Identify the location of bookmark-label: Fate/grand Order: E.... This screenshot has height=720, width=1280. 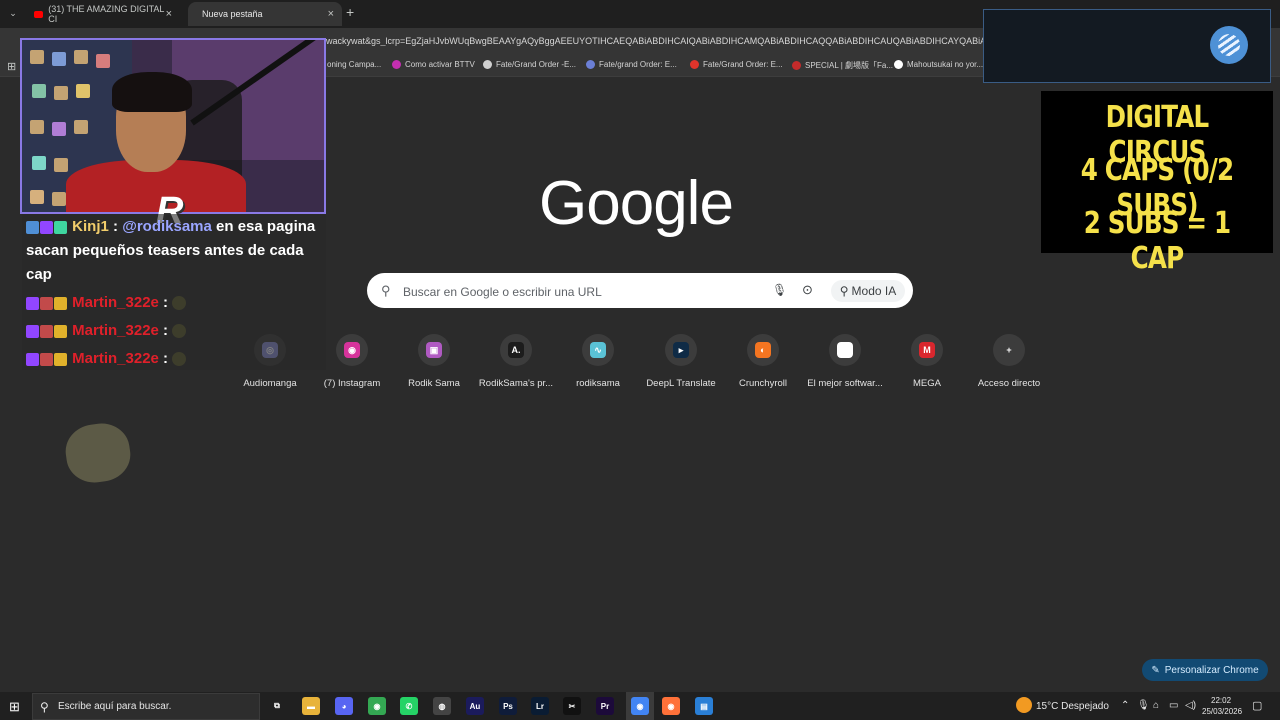
(638, 64).